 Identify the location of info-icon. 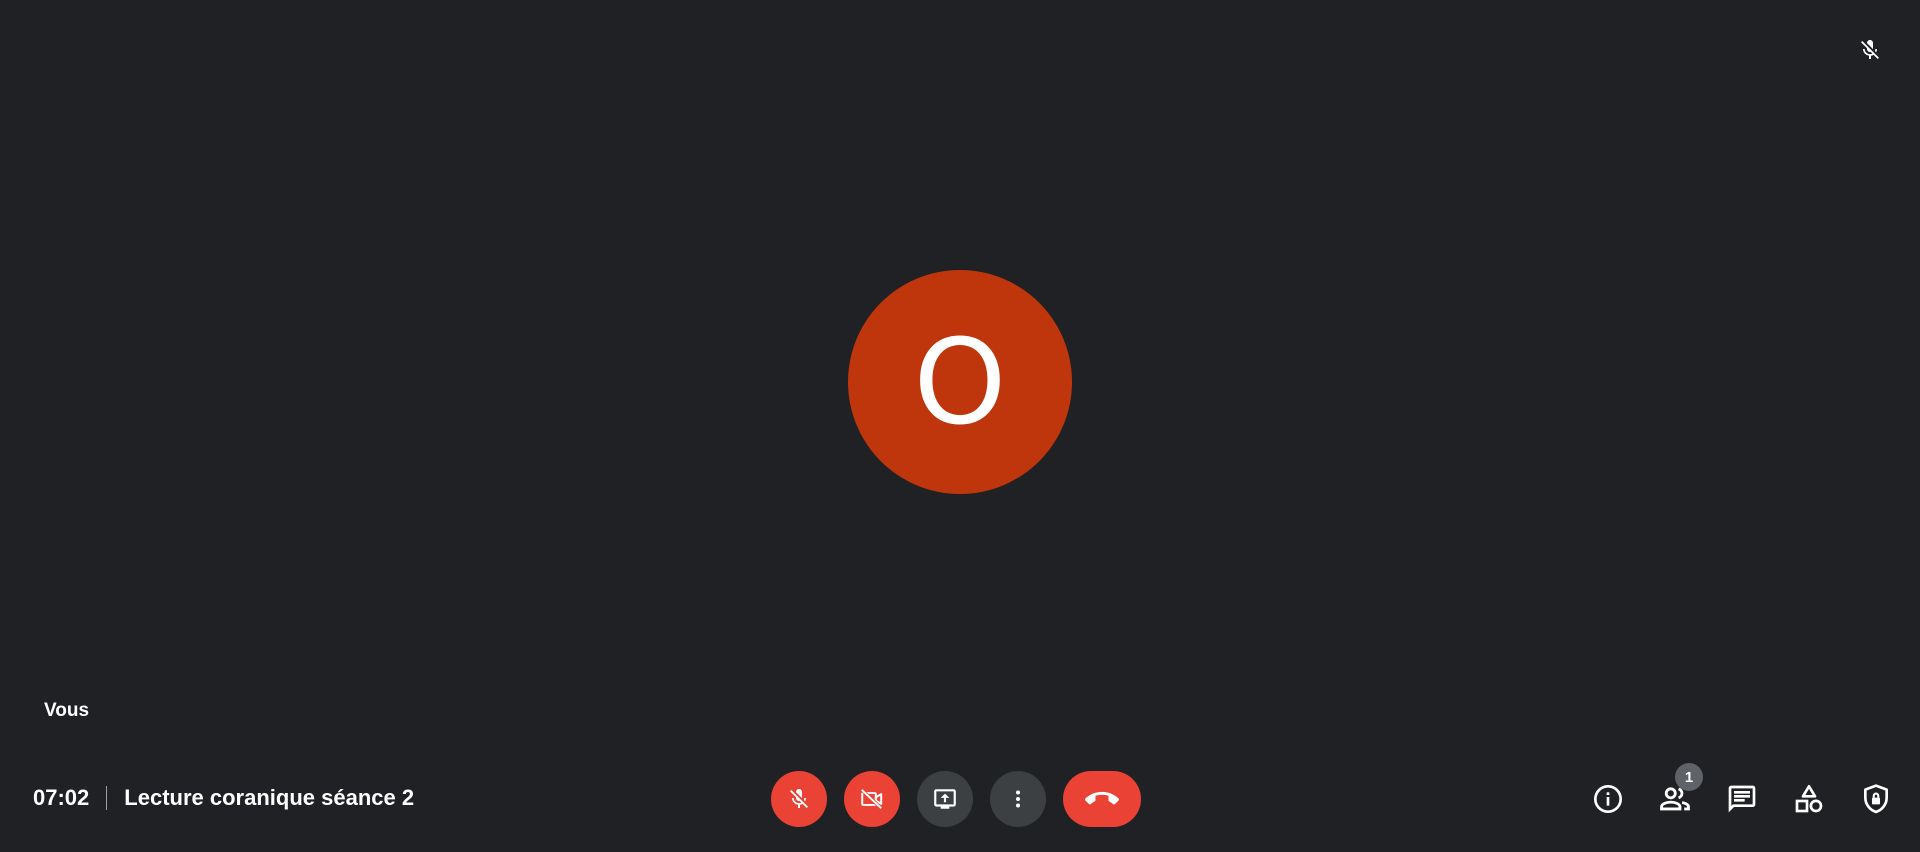
(1608, 799).